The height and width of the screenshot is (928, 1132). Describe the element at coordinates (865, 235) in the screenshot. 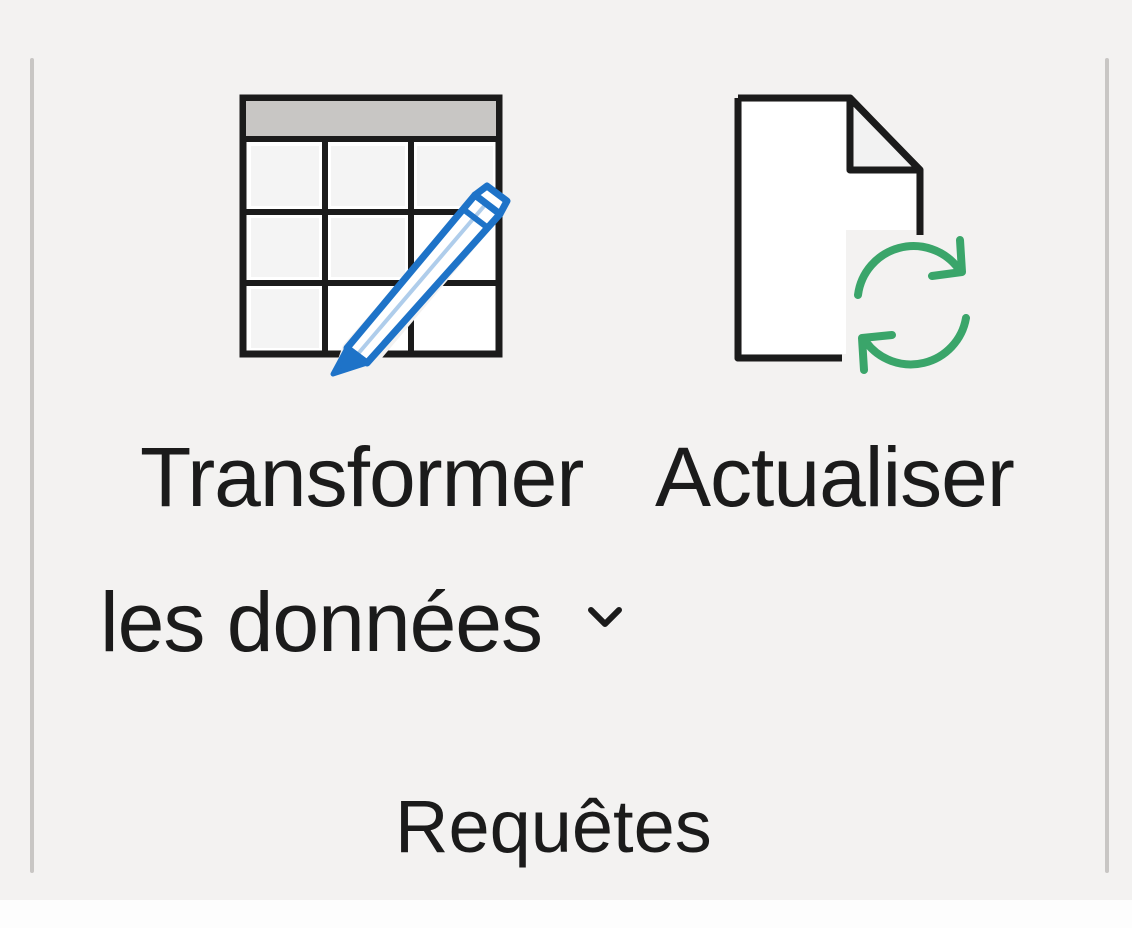

I see `document-refresh-icon` at that location.